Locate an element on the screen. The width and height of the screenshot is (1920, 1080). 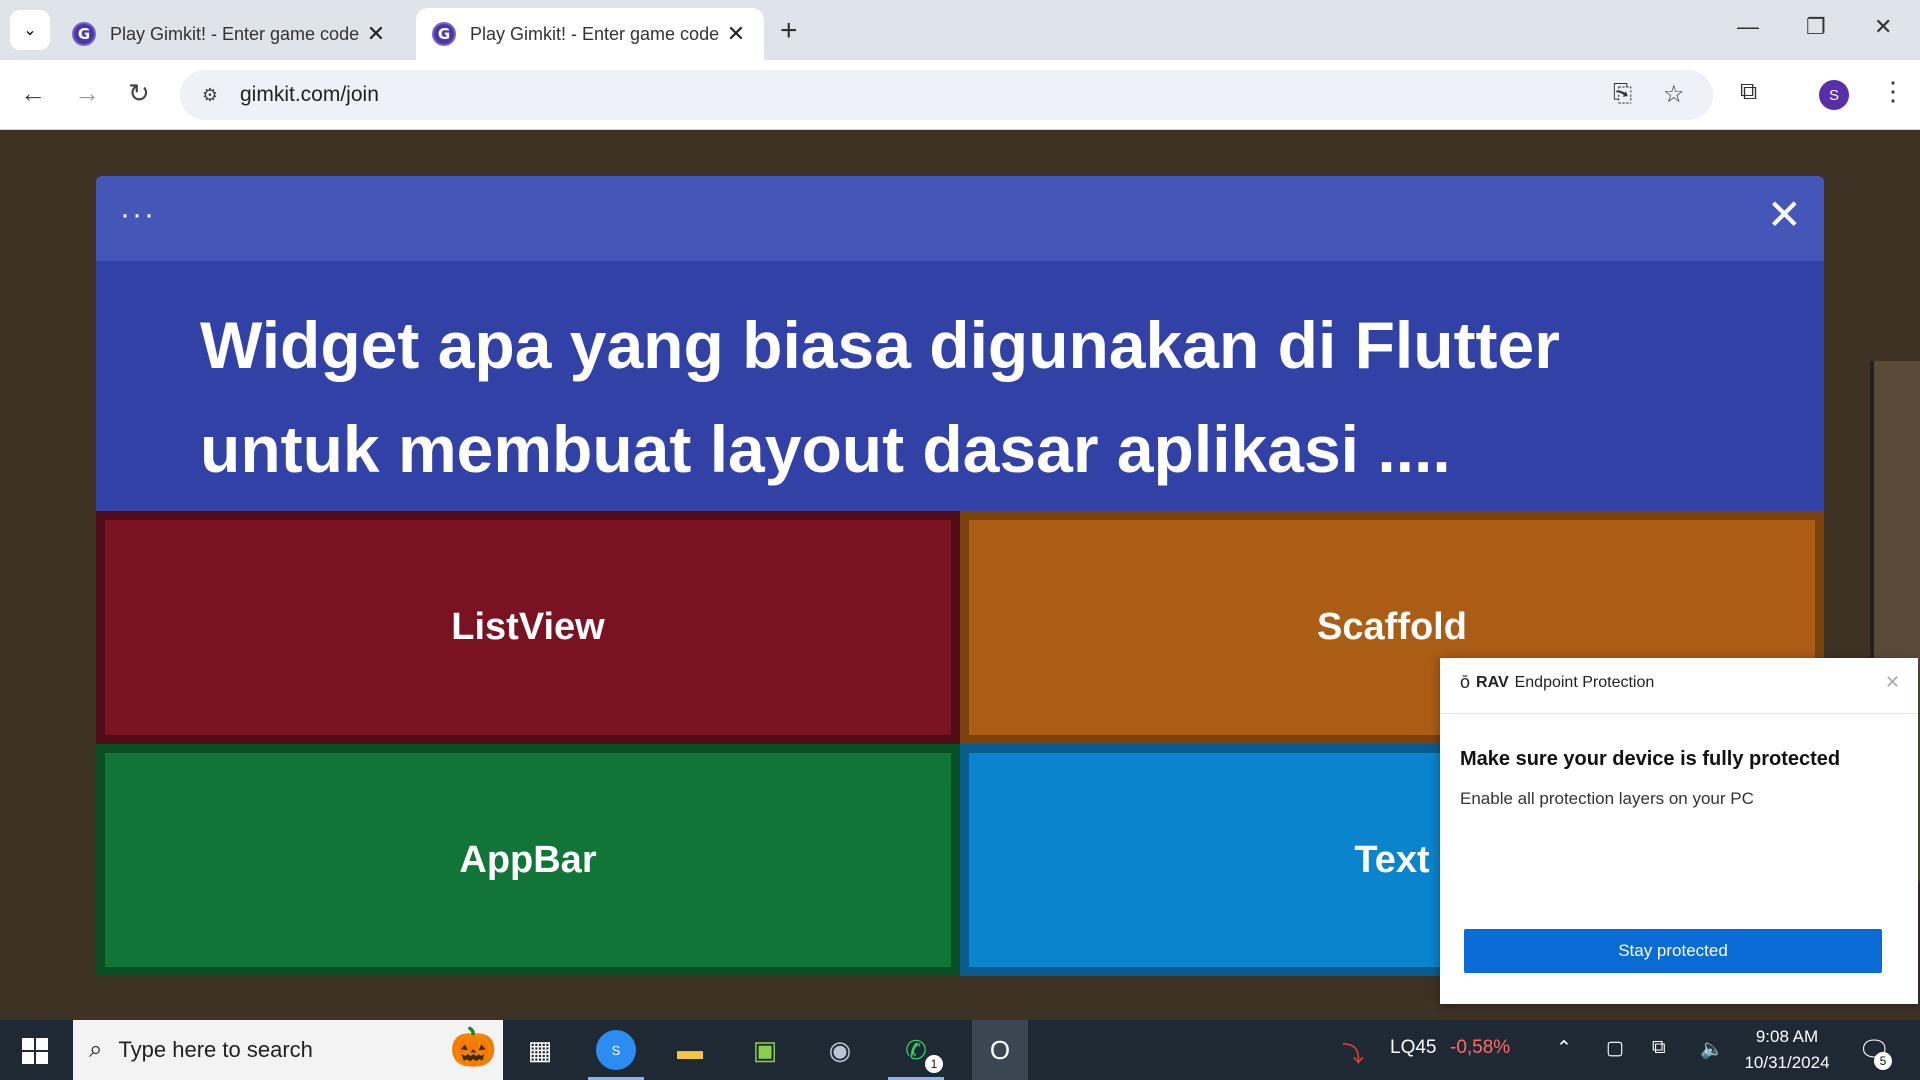
file-explorer-icon: ▬ is located at coordinates (690, 1050).